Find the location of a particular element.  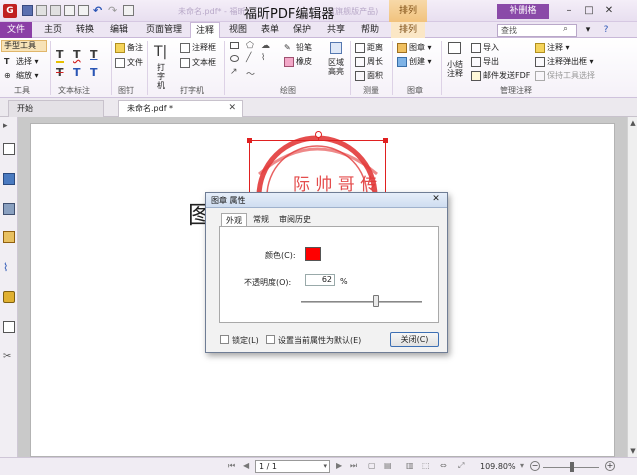

vertical-scrollbar: ▲ ▼ is located at coordinates (632, 287).